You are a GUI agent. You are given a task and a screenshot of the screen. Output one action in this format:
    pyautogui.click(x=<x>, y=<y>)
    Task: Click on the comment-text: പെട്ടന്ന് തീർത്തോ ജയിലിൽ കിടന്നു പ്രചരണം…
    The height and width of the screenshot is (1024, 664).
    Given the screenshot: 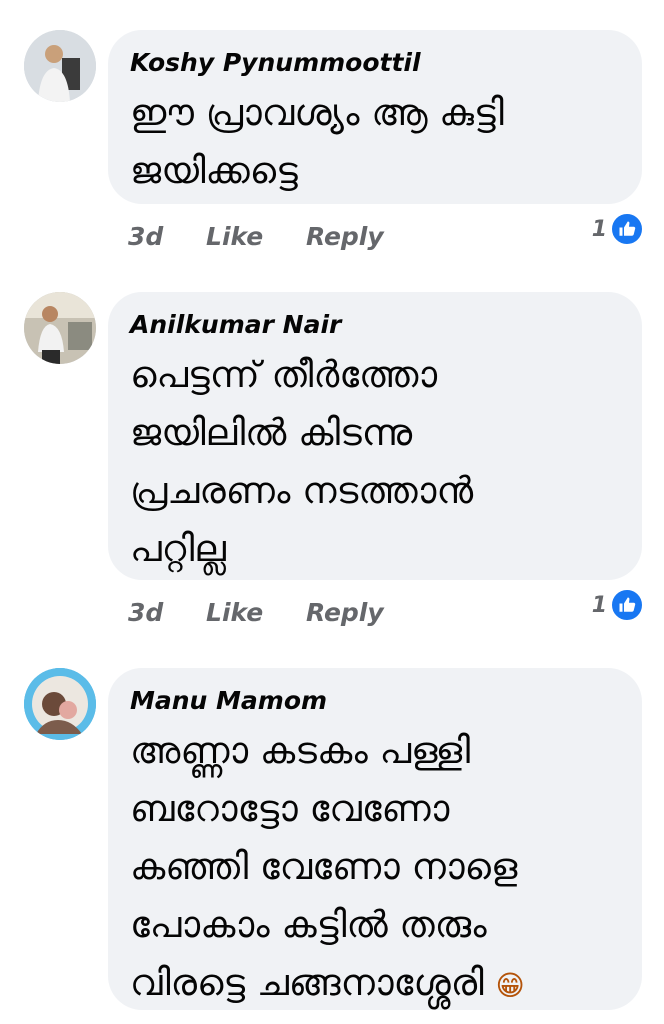 What is the action you would take?
    pyautogui.click(x=302, y=461)
    